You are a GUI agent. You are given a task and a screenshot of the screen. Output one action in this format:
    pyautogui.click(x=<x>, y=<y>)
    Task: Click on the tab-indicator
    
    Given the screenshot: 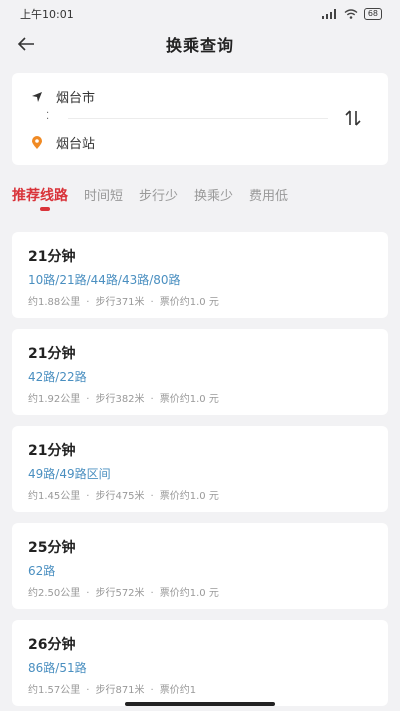 What is the action you would take?
    pyautogui.click(x=45, y=209)
    